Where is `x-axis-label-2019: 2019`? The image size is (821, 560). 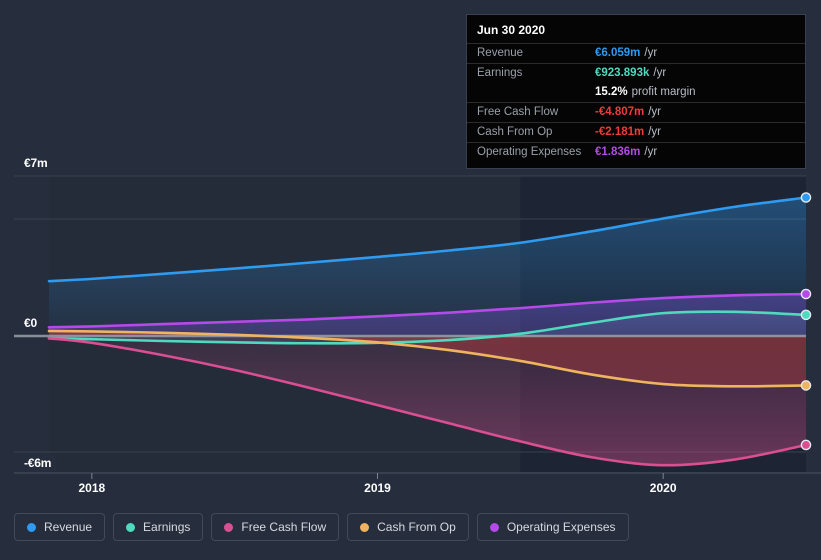
x-axis-label-2019: 2019 is located at coordinates (377, 488).